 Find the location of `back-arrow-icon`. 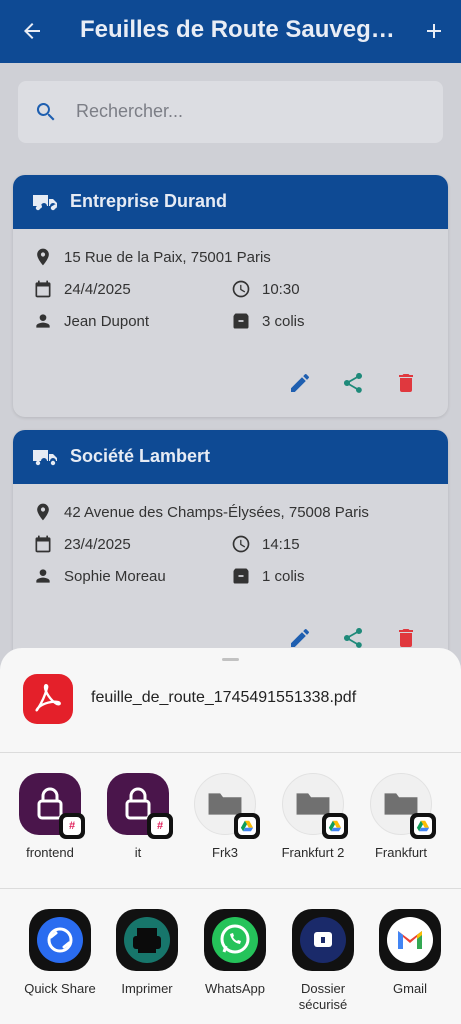

back-arrow-icon is located at coordinates (32, 31).